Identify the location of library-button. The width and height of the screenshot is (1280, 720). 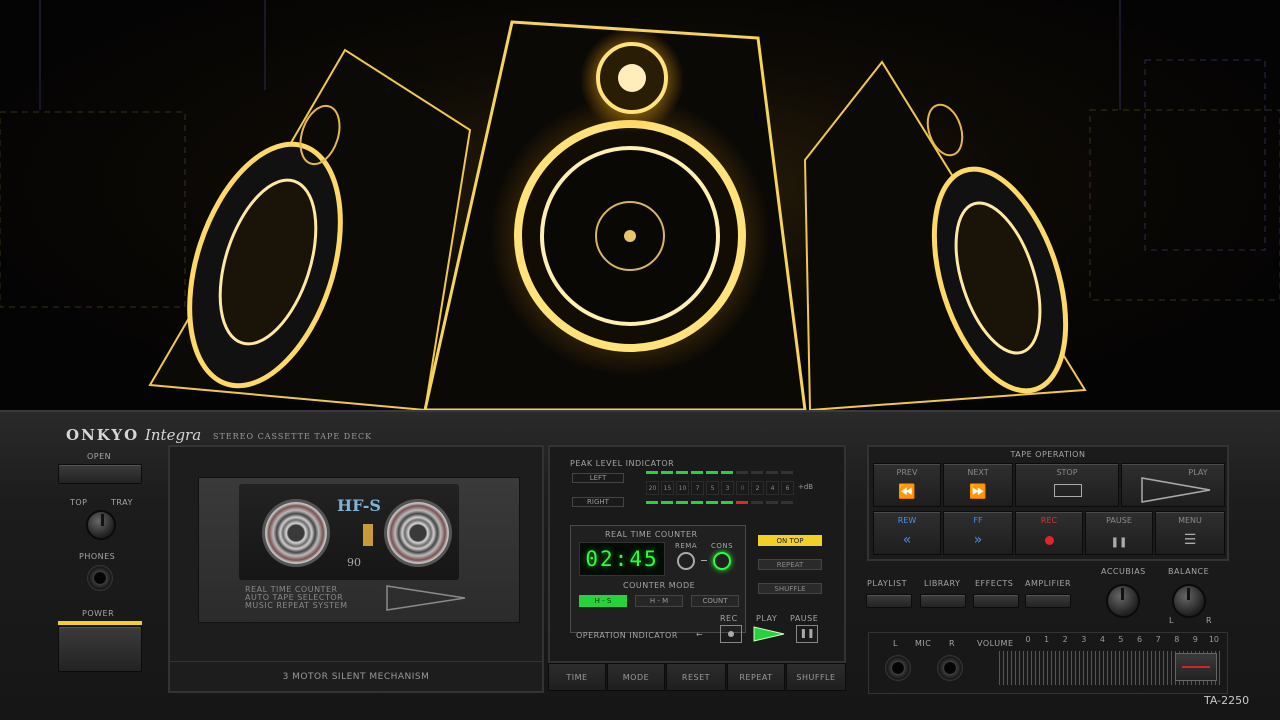
(943, 601).